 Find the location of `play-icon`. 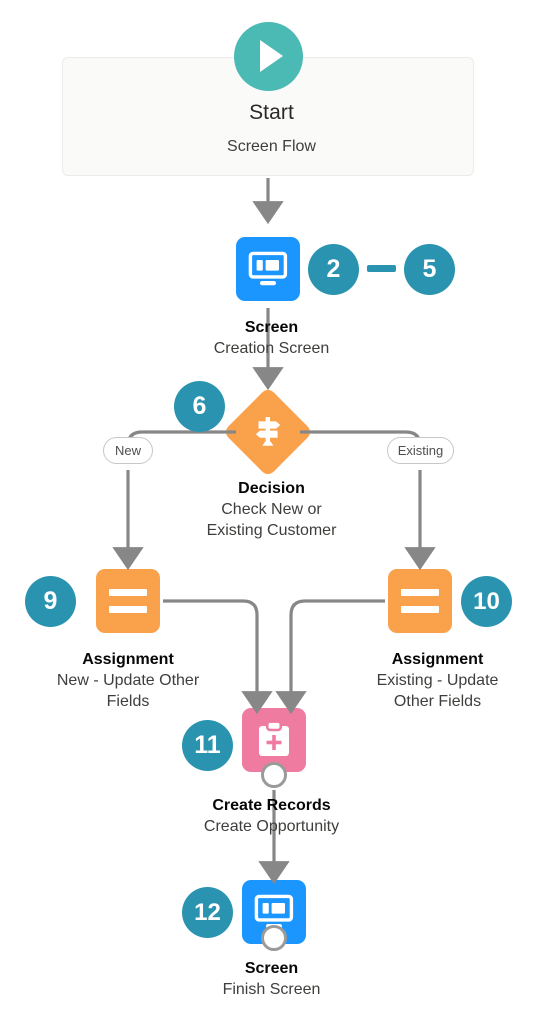

play-icon is located at coordinates (268, 56).